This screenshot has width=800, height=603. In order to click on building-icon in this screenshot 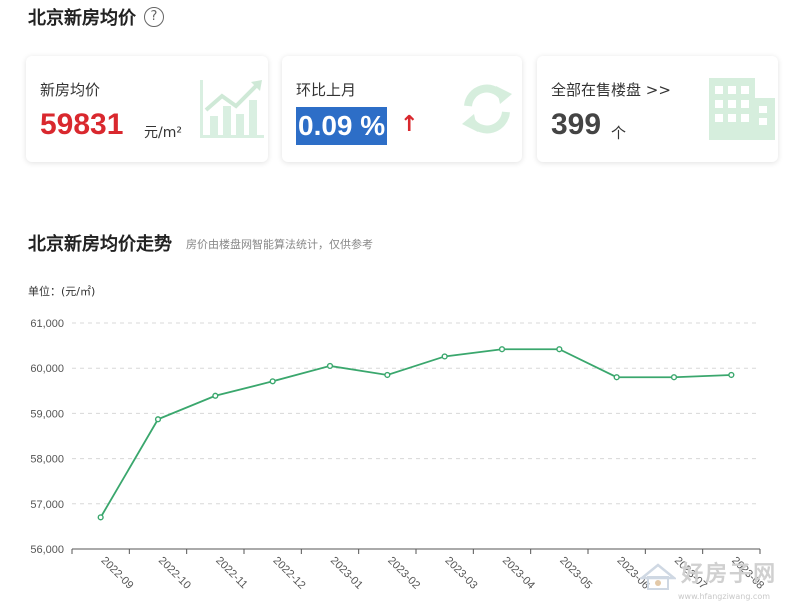, I will do `click(742, 109)`.